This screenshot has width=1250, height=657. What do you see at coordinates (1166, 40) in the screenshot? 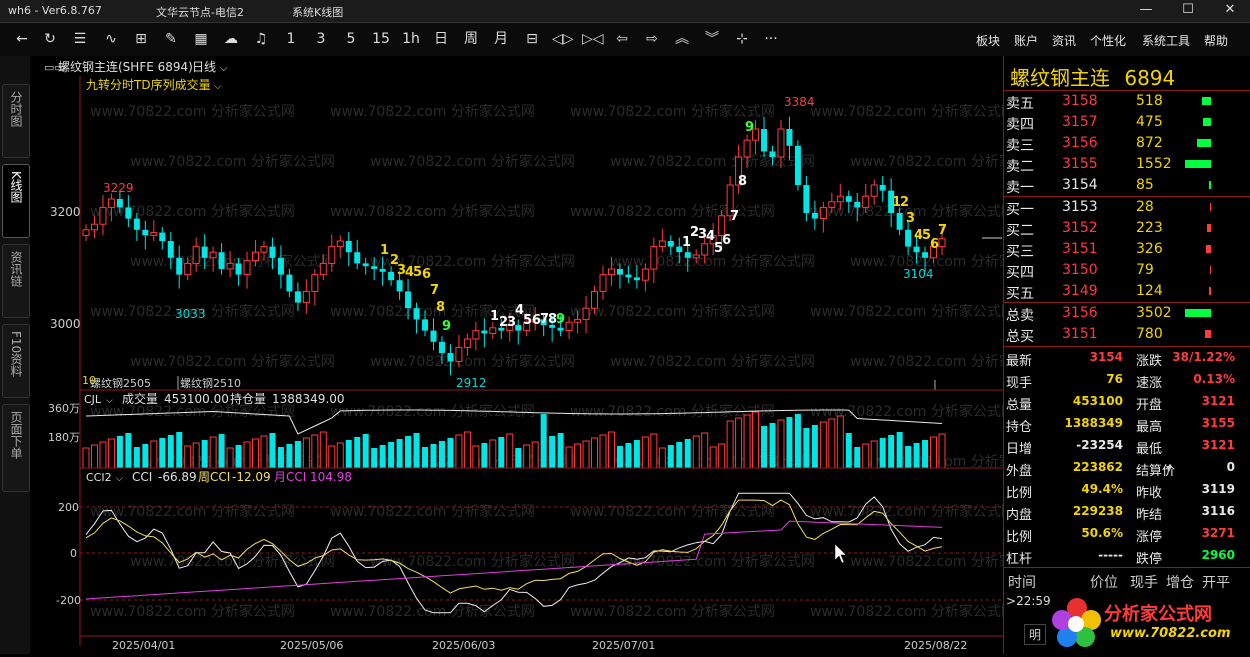
I see `menu-system-tools: 系统工具` at bounding box center [1166, 40].